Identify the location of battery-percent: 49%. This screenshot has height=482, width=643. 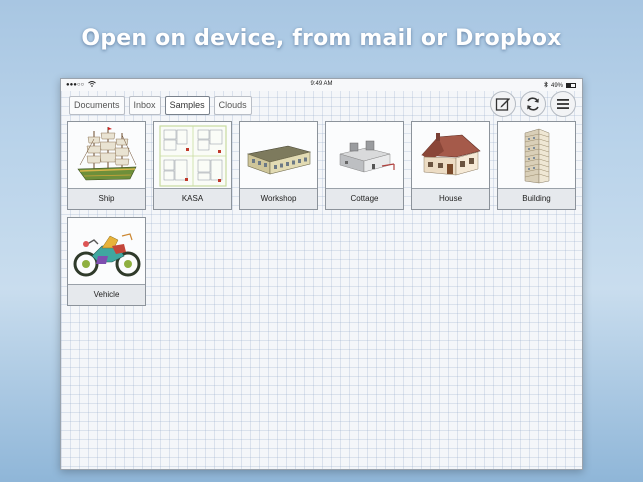
(556, 85).